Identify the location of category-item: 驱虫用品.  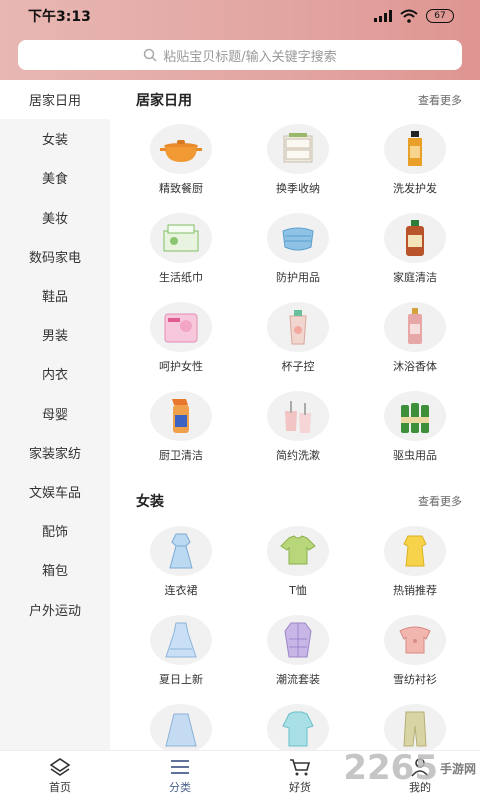
(415, 427).